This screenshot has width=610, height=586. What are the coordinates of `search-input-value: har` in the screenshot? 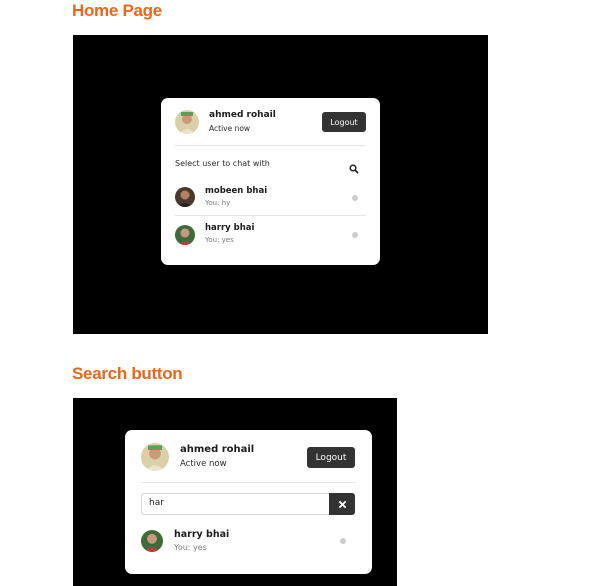 It's located at (156, 503).